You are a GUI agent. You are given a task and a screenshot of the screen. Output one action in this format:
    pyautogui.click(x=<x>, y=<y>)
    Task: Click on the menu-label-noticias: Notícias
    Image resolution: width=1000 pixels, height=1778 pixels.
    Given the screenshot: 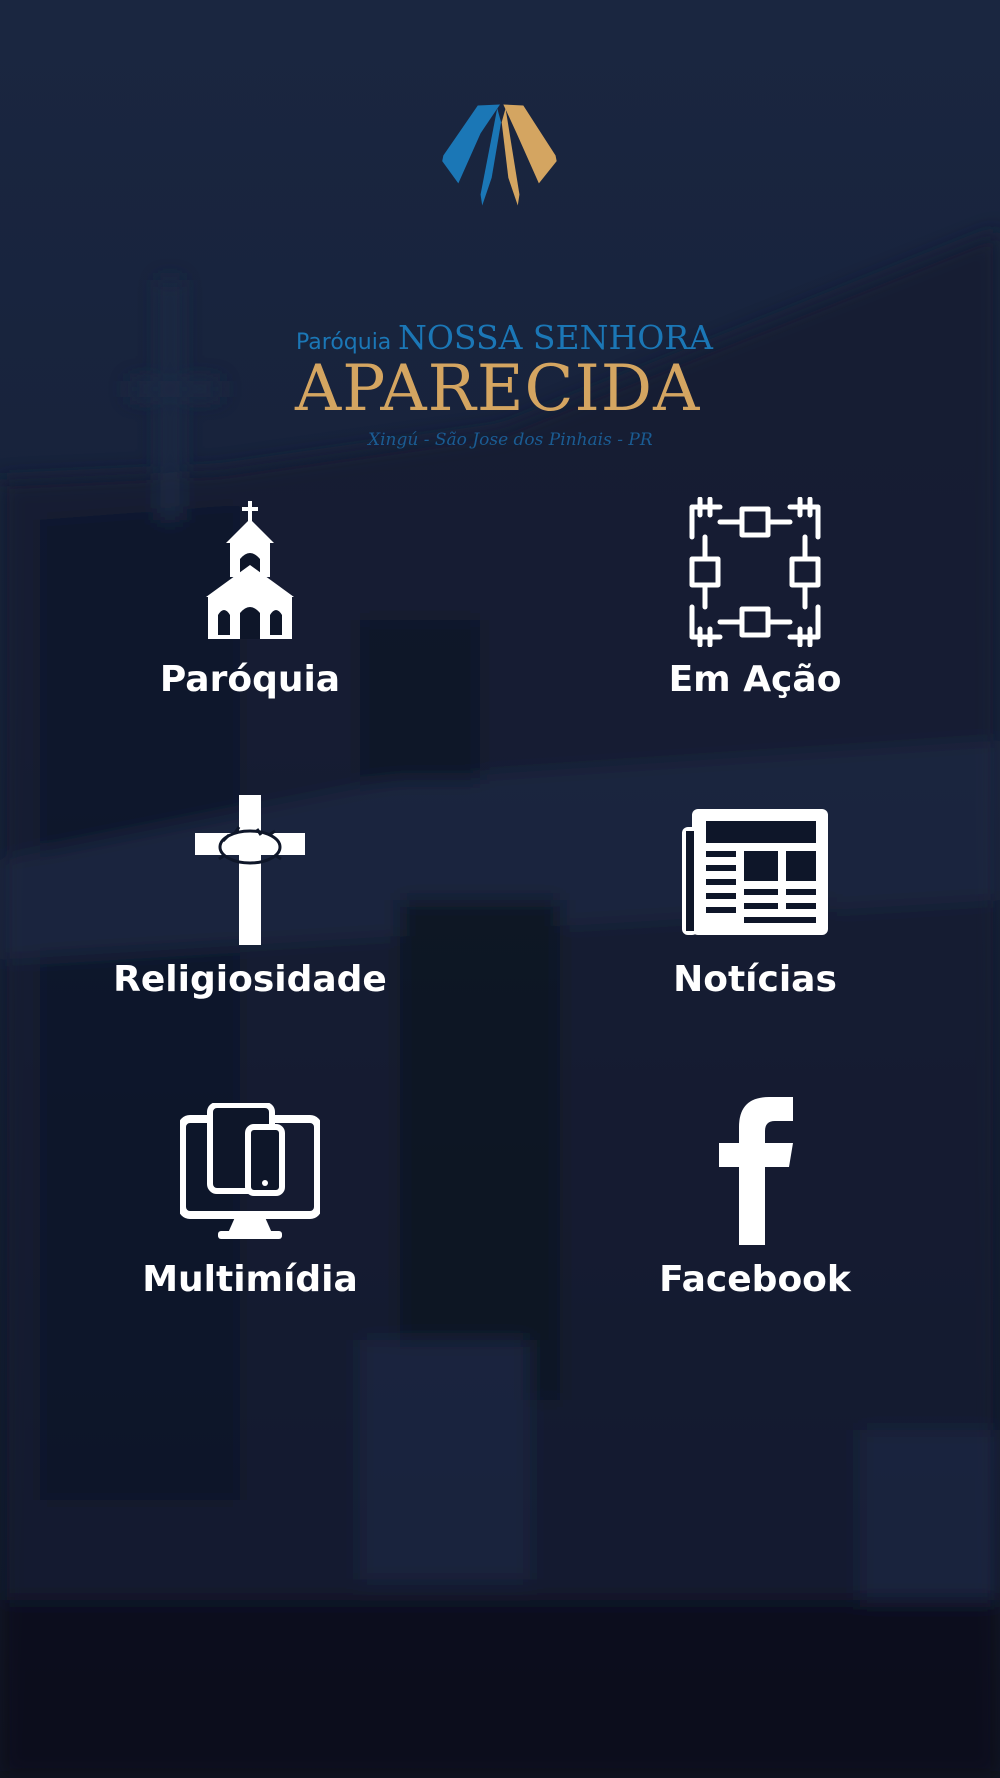 What is the action you would take?
    pyautogui.click(x=755, y=979)
    